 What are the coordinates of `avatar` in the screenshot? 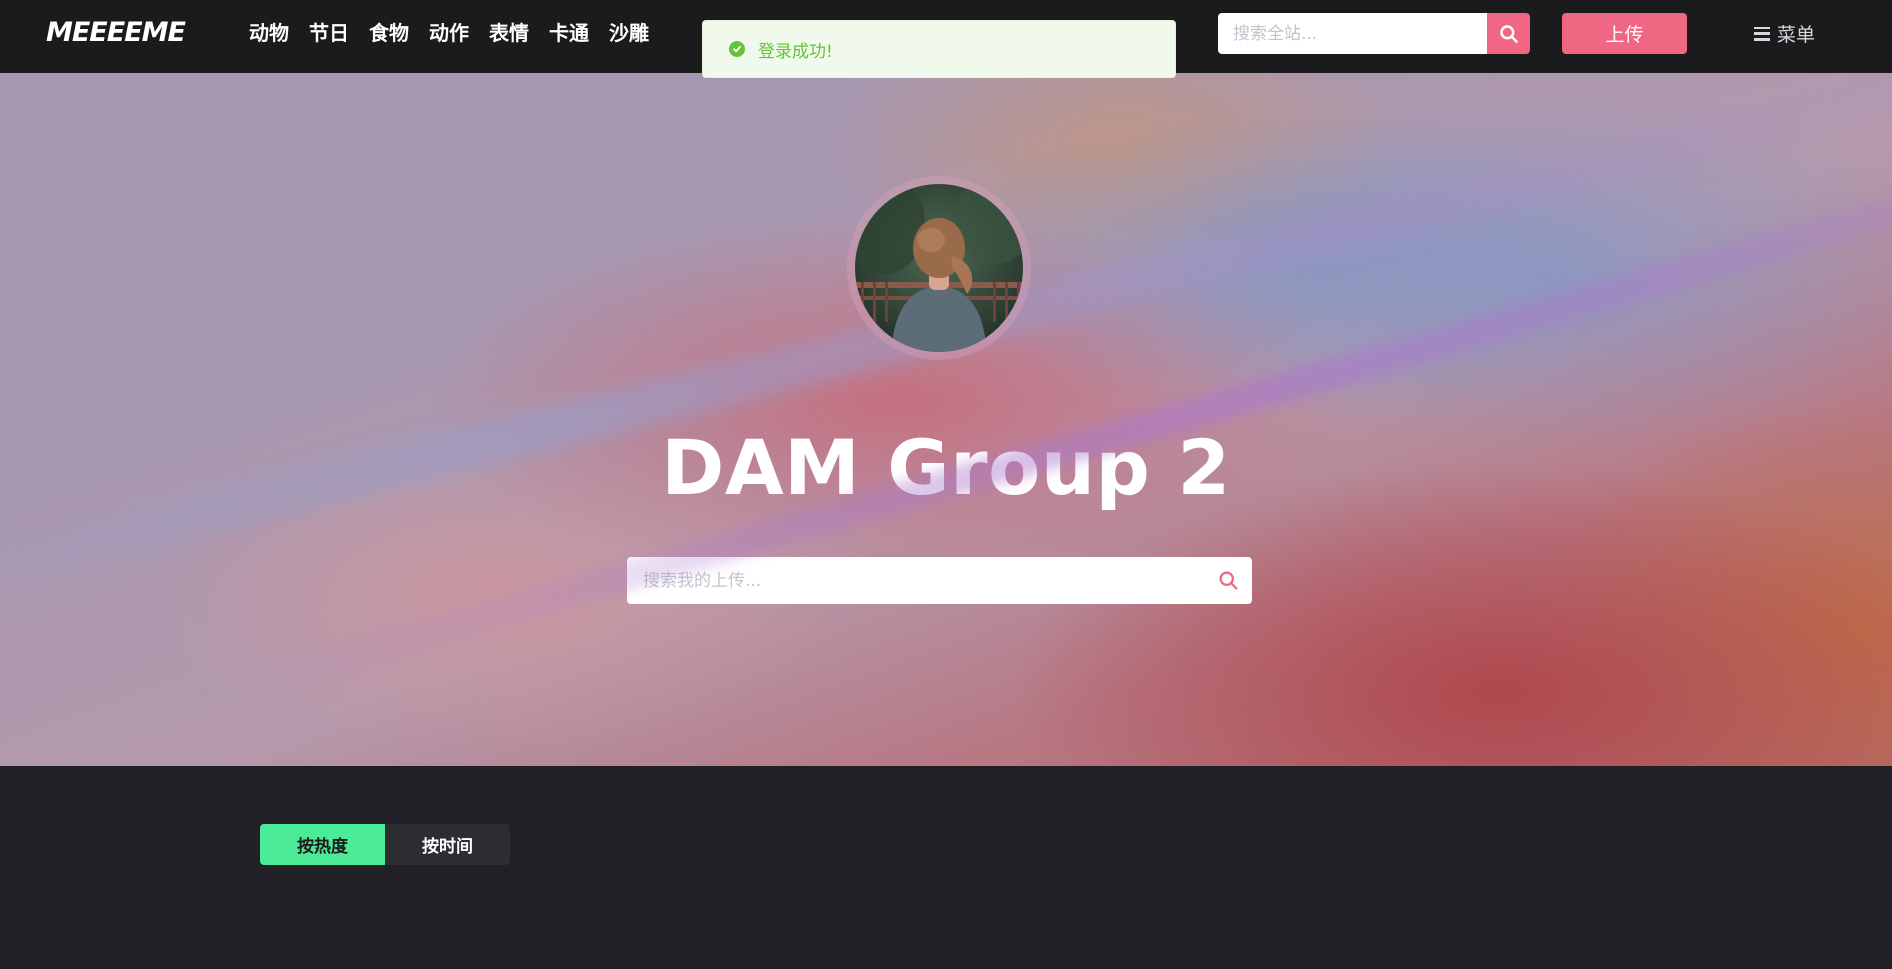 It's located at (939, 268).